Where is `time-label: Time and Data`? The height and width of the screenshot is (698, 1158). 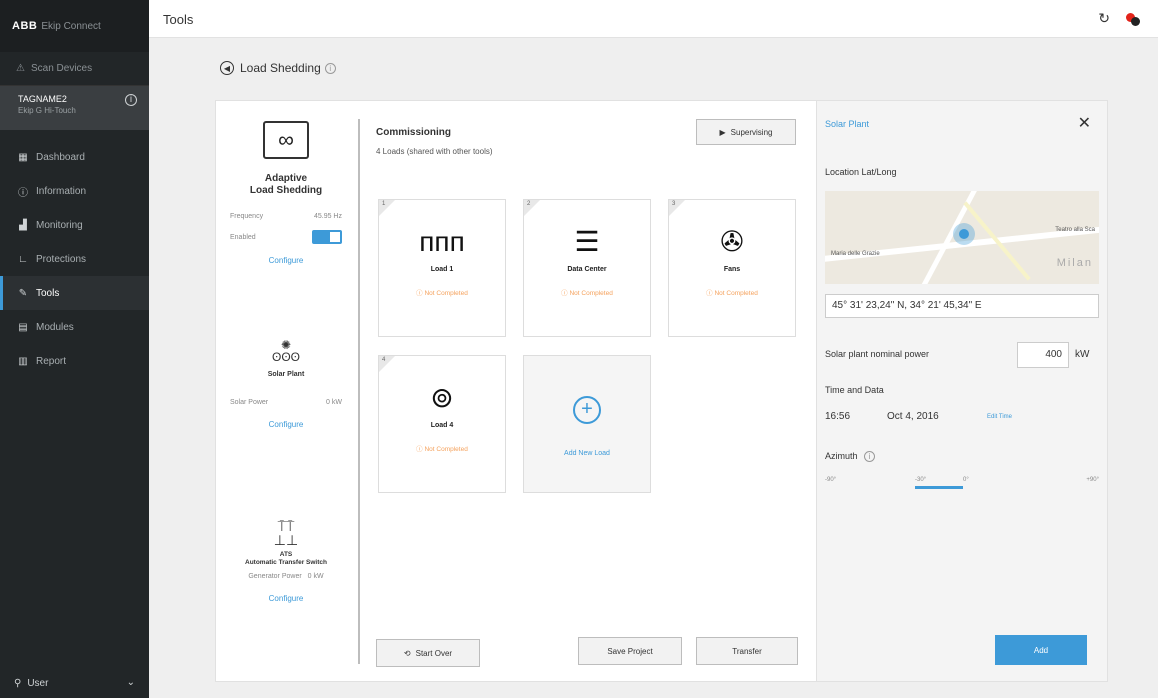 time-label: Time and Data is located at coordinates (854, 390).